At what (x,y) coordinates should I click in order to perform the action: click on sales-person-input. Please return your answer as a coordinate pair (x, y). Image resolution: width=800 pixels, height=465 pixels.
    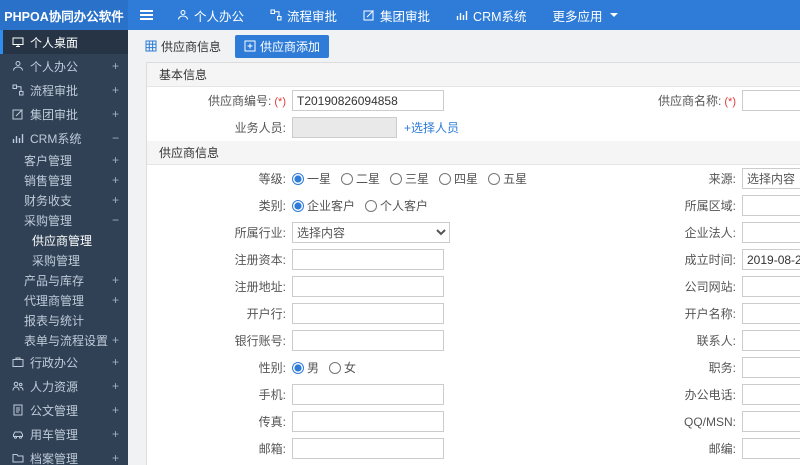
    Looking at the image, I should click on (344, 127).